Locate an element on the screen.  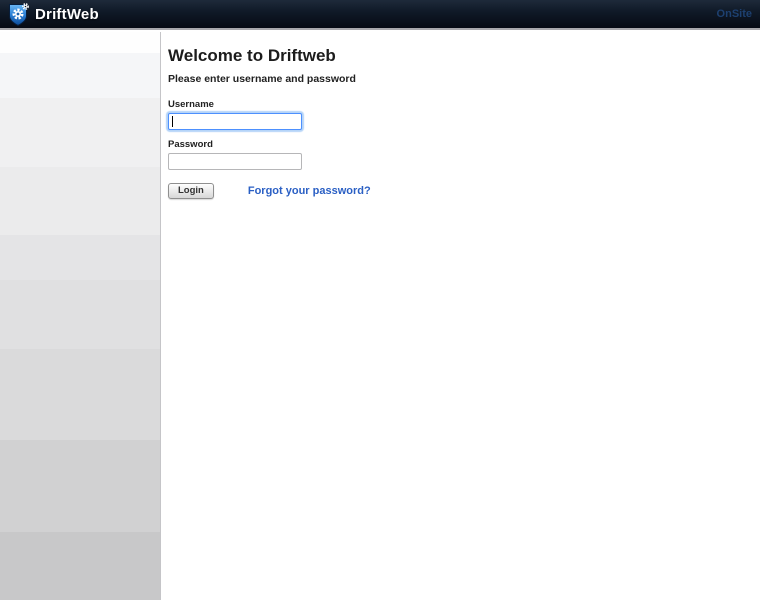
login-button: Login is located at coordinates (191, 191).